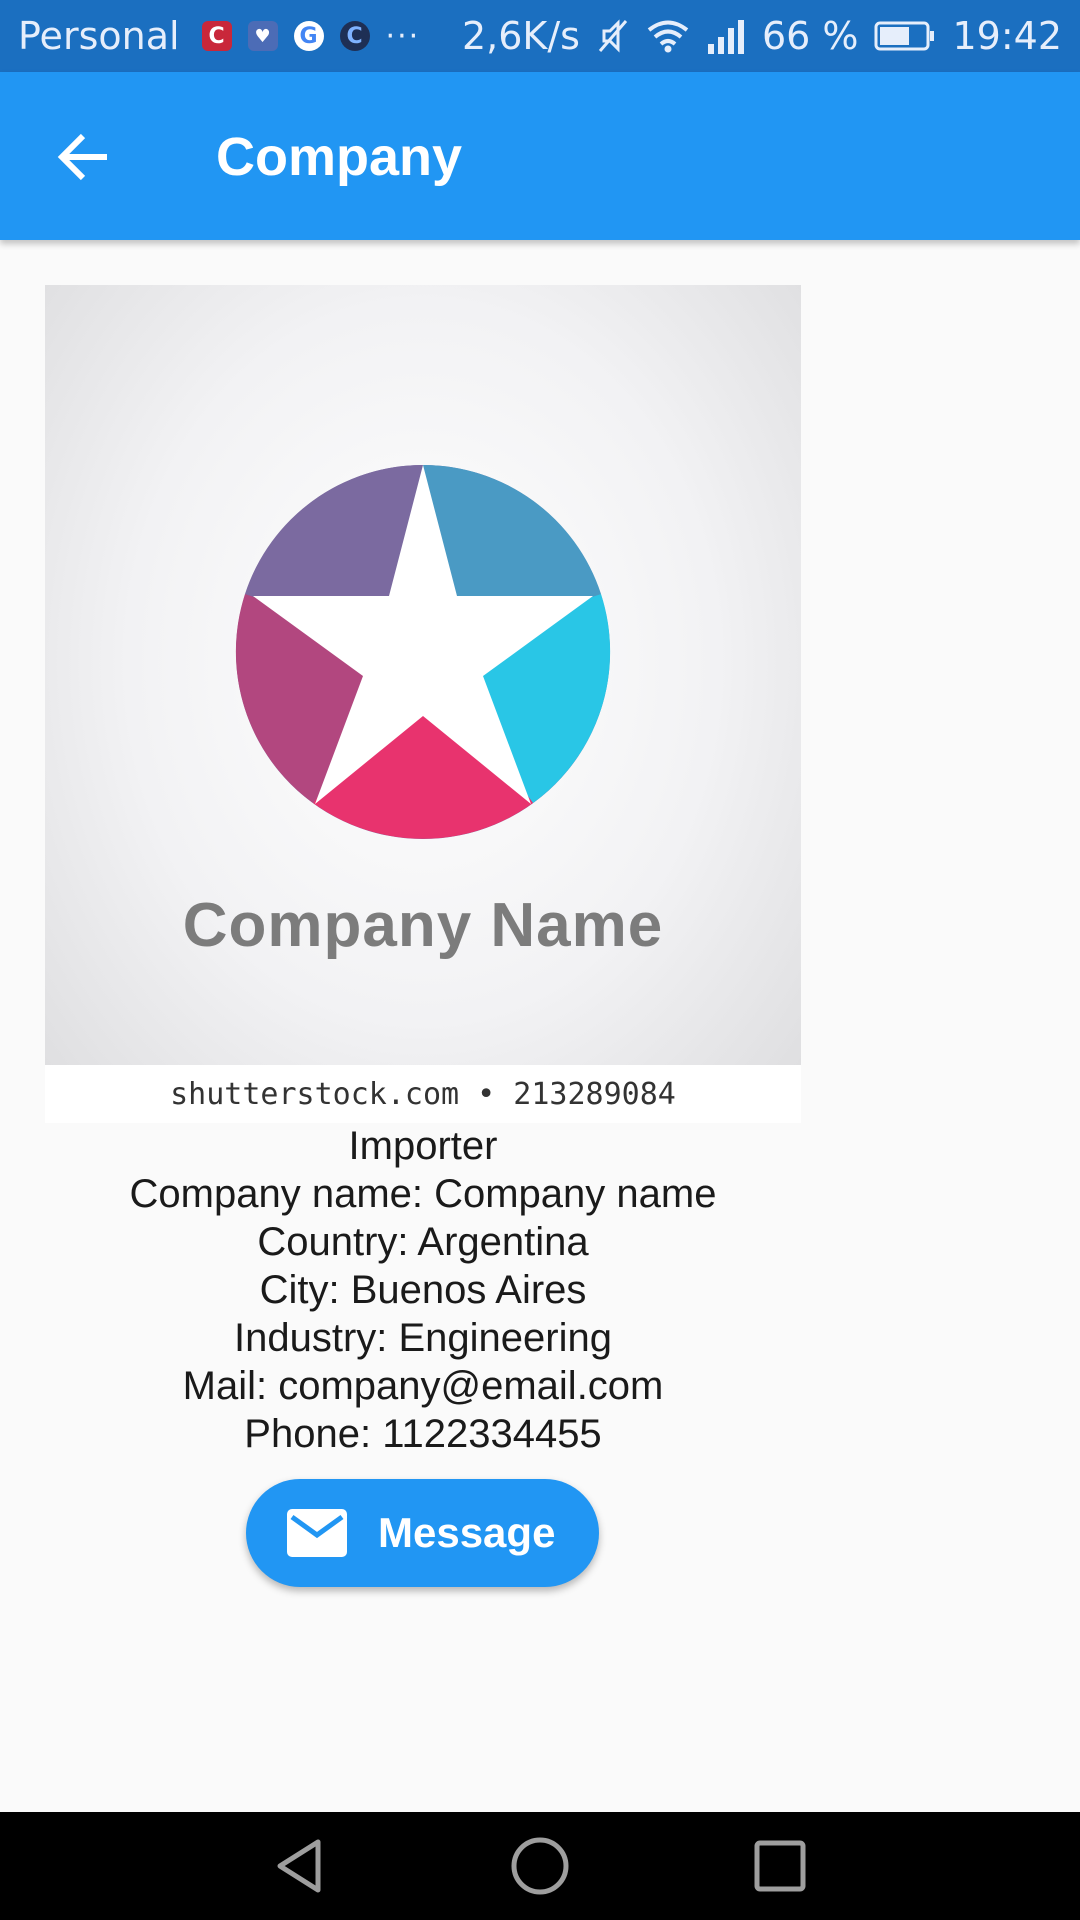 This screenshot has height=1920, width=1080. Describe the element at coordinates (422, 1338) in the screenshot. I see `industry-line: Industry: Engineering` at that location.